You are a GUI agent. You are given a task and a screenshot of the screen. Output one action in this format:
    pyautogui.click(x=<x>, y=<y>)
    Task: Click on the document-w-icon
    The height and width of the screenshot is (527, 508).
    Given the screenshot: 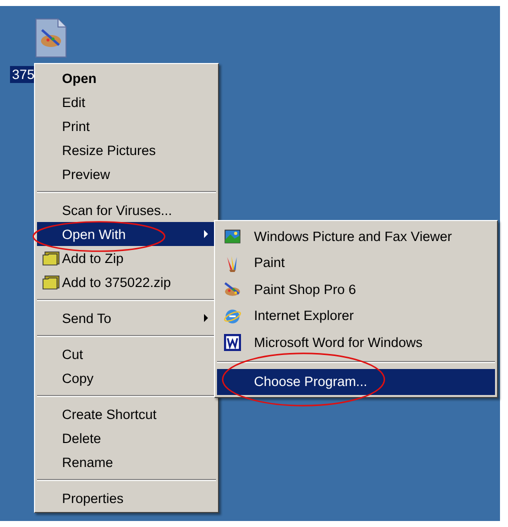 What is the action you would take?
    pyautogui.click(x=232, y=342)
    